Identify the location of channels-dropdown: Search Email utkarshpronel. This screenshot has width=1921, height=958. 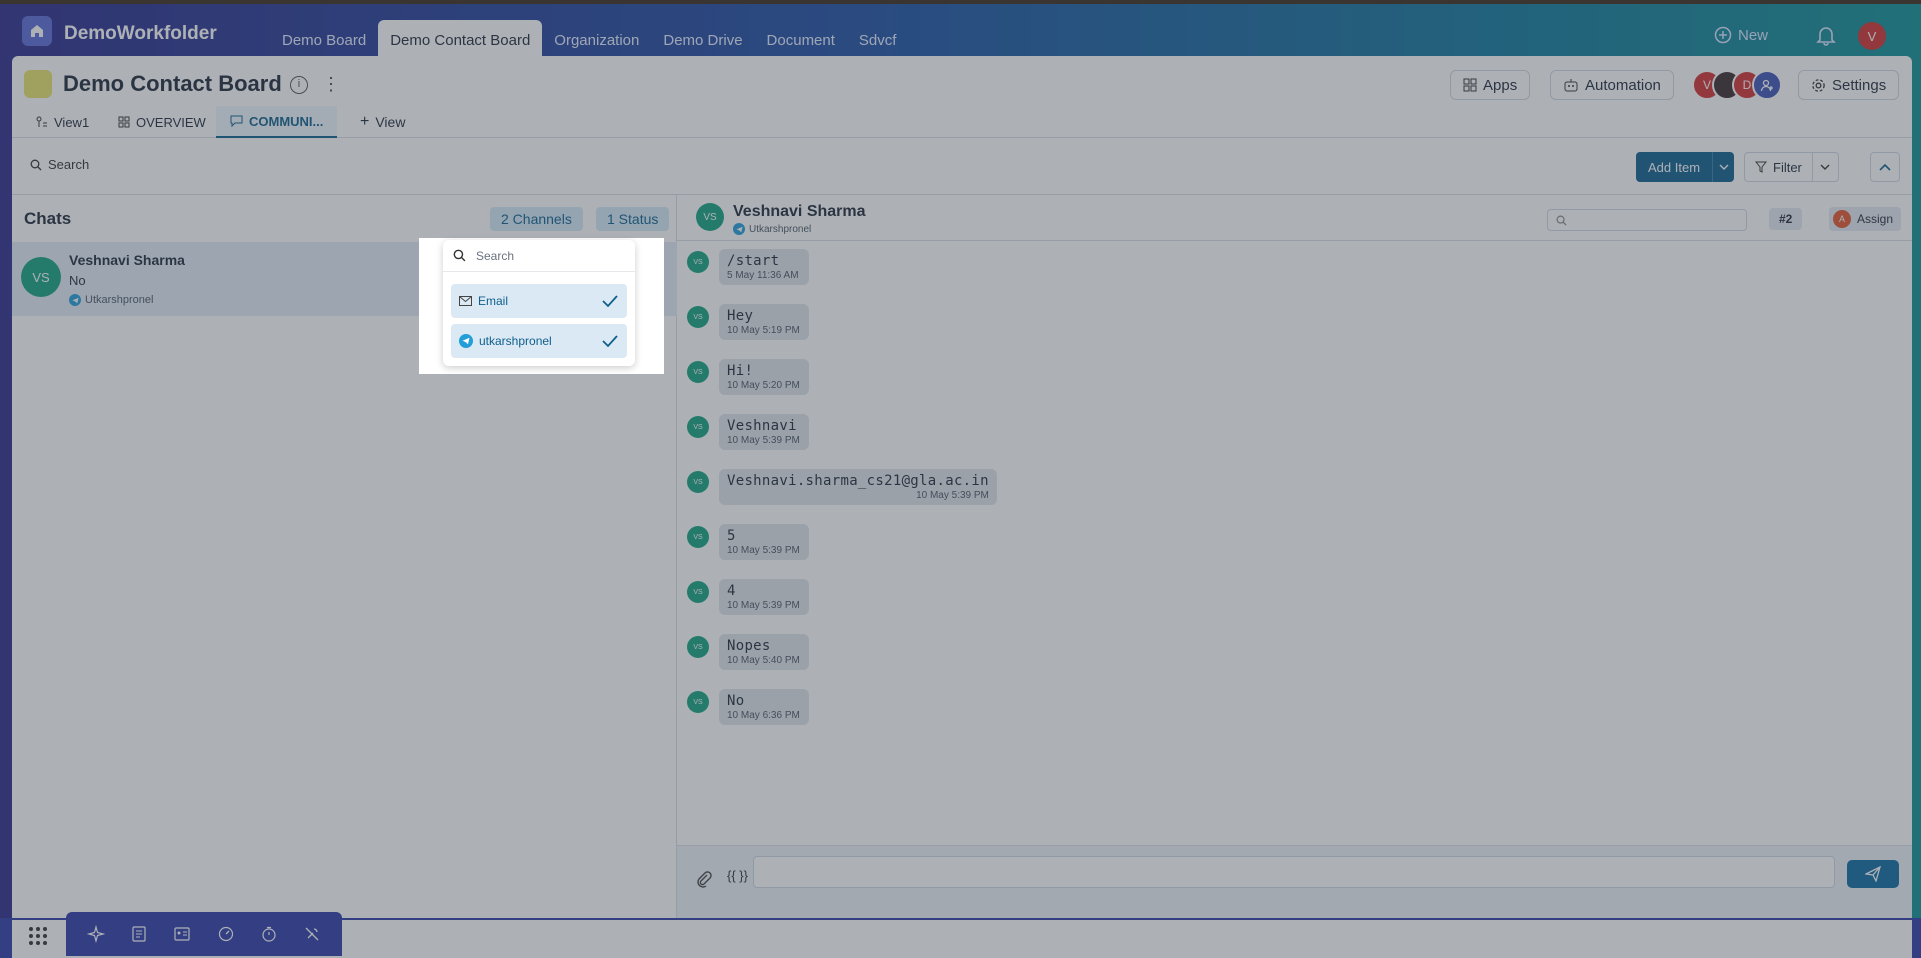
(539, 303).